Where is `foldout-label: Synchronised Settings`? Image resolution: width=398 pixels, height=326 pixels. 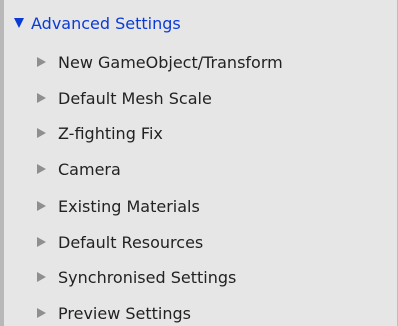 foldout-label: Synchronised Settings is located at coordinates (147, 277).